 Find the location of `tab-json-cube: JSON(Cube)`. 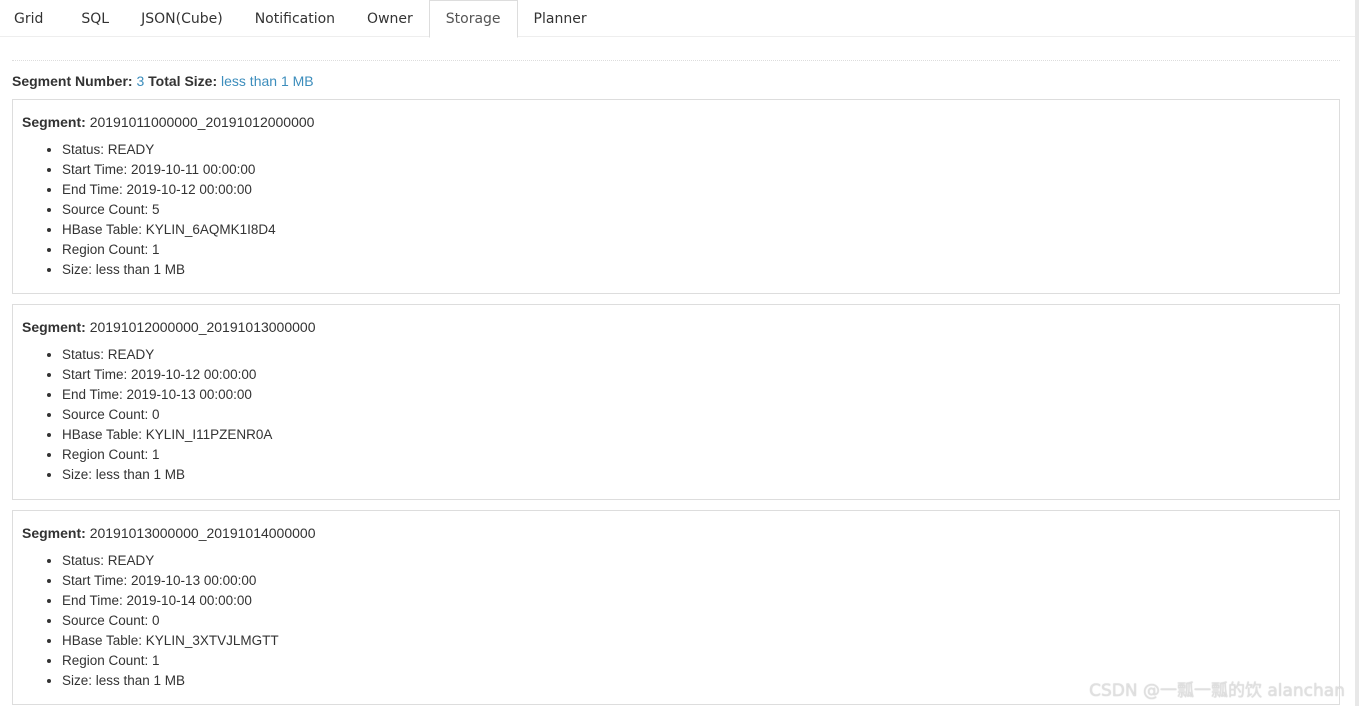

tab-json-cube: JSON(Cube) is located at coordinates (182, 18).